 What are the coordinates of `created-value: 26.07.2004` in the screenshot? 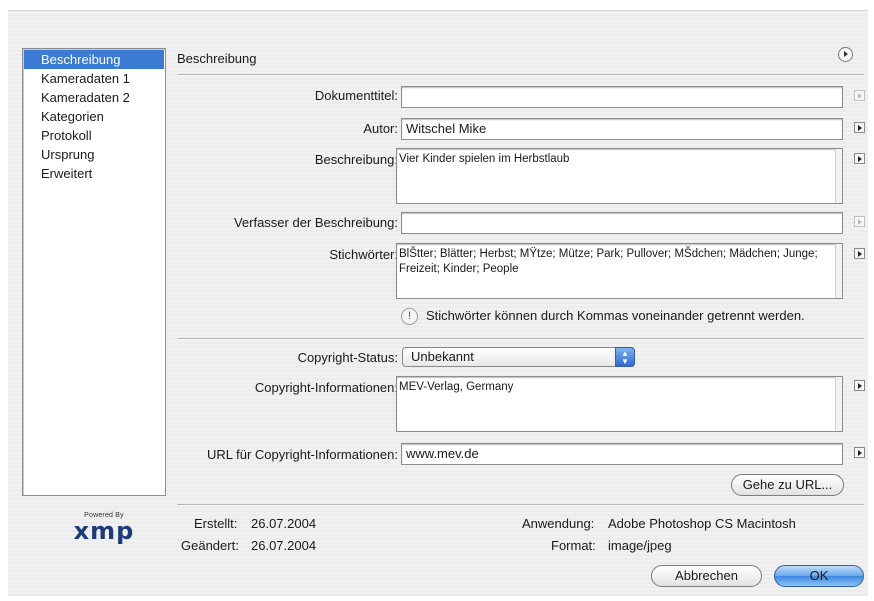 It's located at (284, 523).